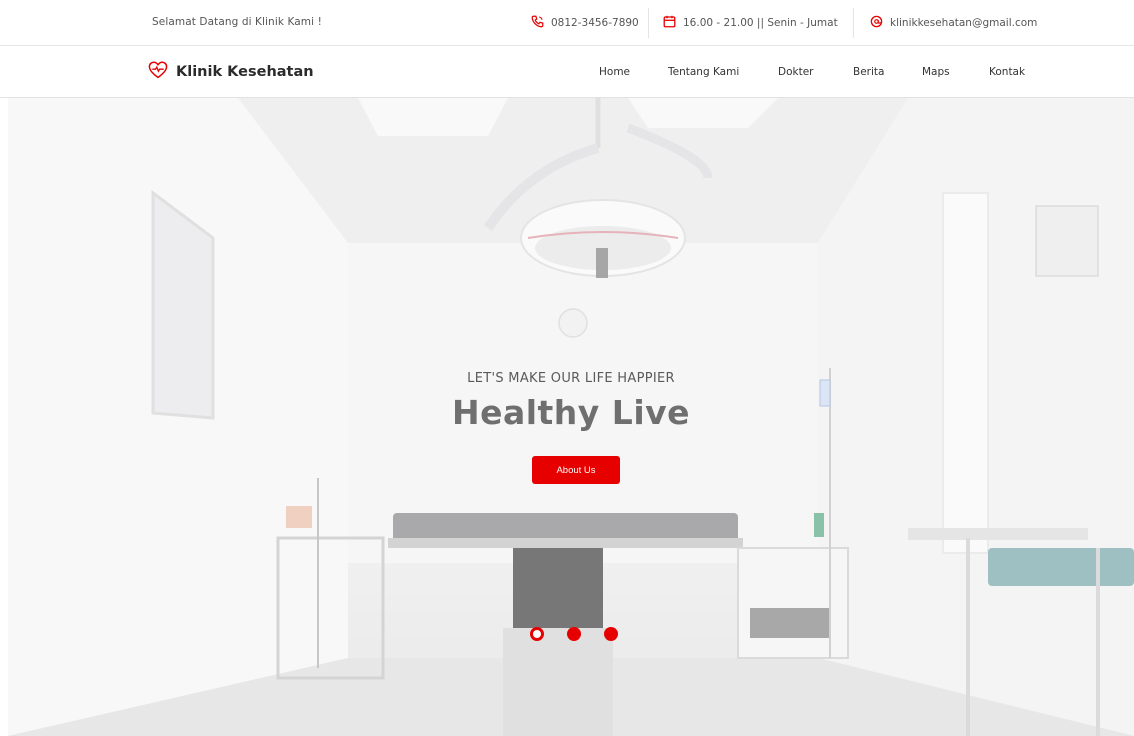 The width and height of the screenshot is (1134, 736). Describe the element at coordinates (760, 23) in the screenshot. I see `opening-hours: 16.00 - 21.00 || Senin - Jumat` at that location.